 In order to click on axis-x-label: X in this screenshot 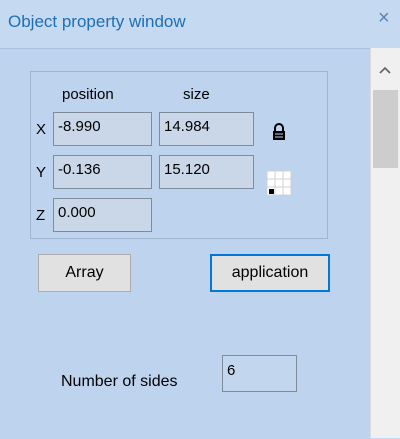, I will do `click(41, 129)`.